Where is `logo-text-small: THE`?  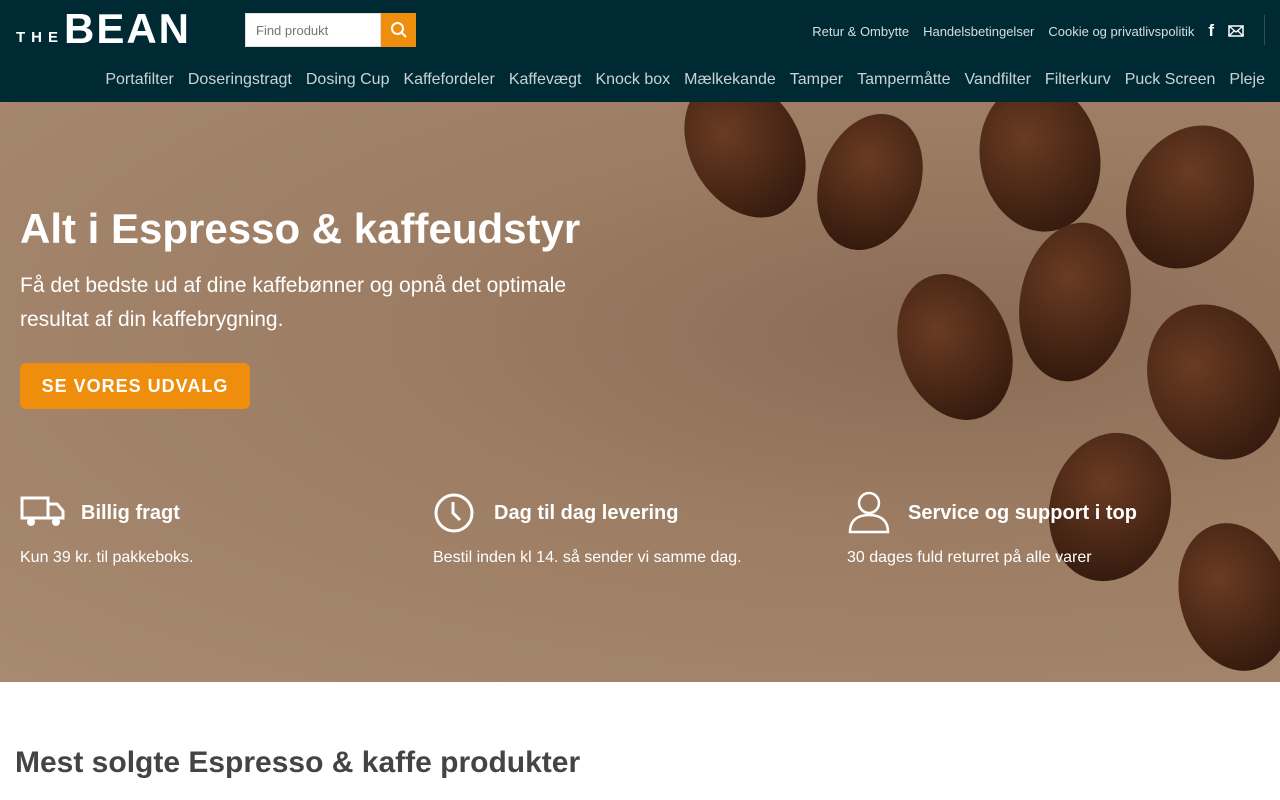
logo-text-small: THE is located at coordinates (40, 37).